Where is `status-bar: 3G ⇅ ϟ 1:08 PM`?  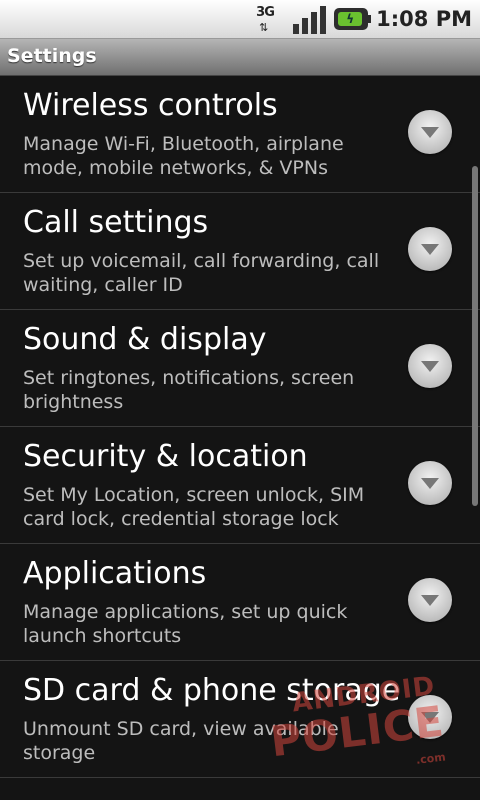
status-bar: 3G ⇅ ϟ 1:08 PM is located at coordinates (240, 19).